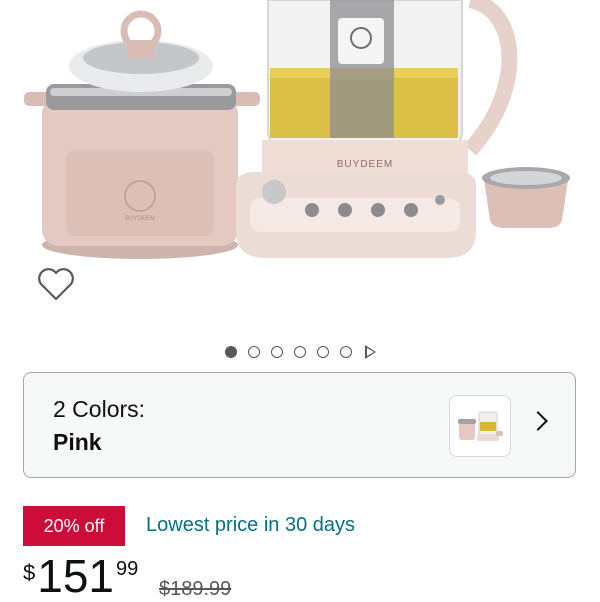  I want to click on heart-outline-icon, so click(56, 284).